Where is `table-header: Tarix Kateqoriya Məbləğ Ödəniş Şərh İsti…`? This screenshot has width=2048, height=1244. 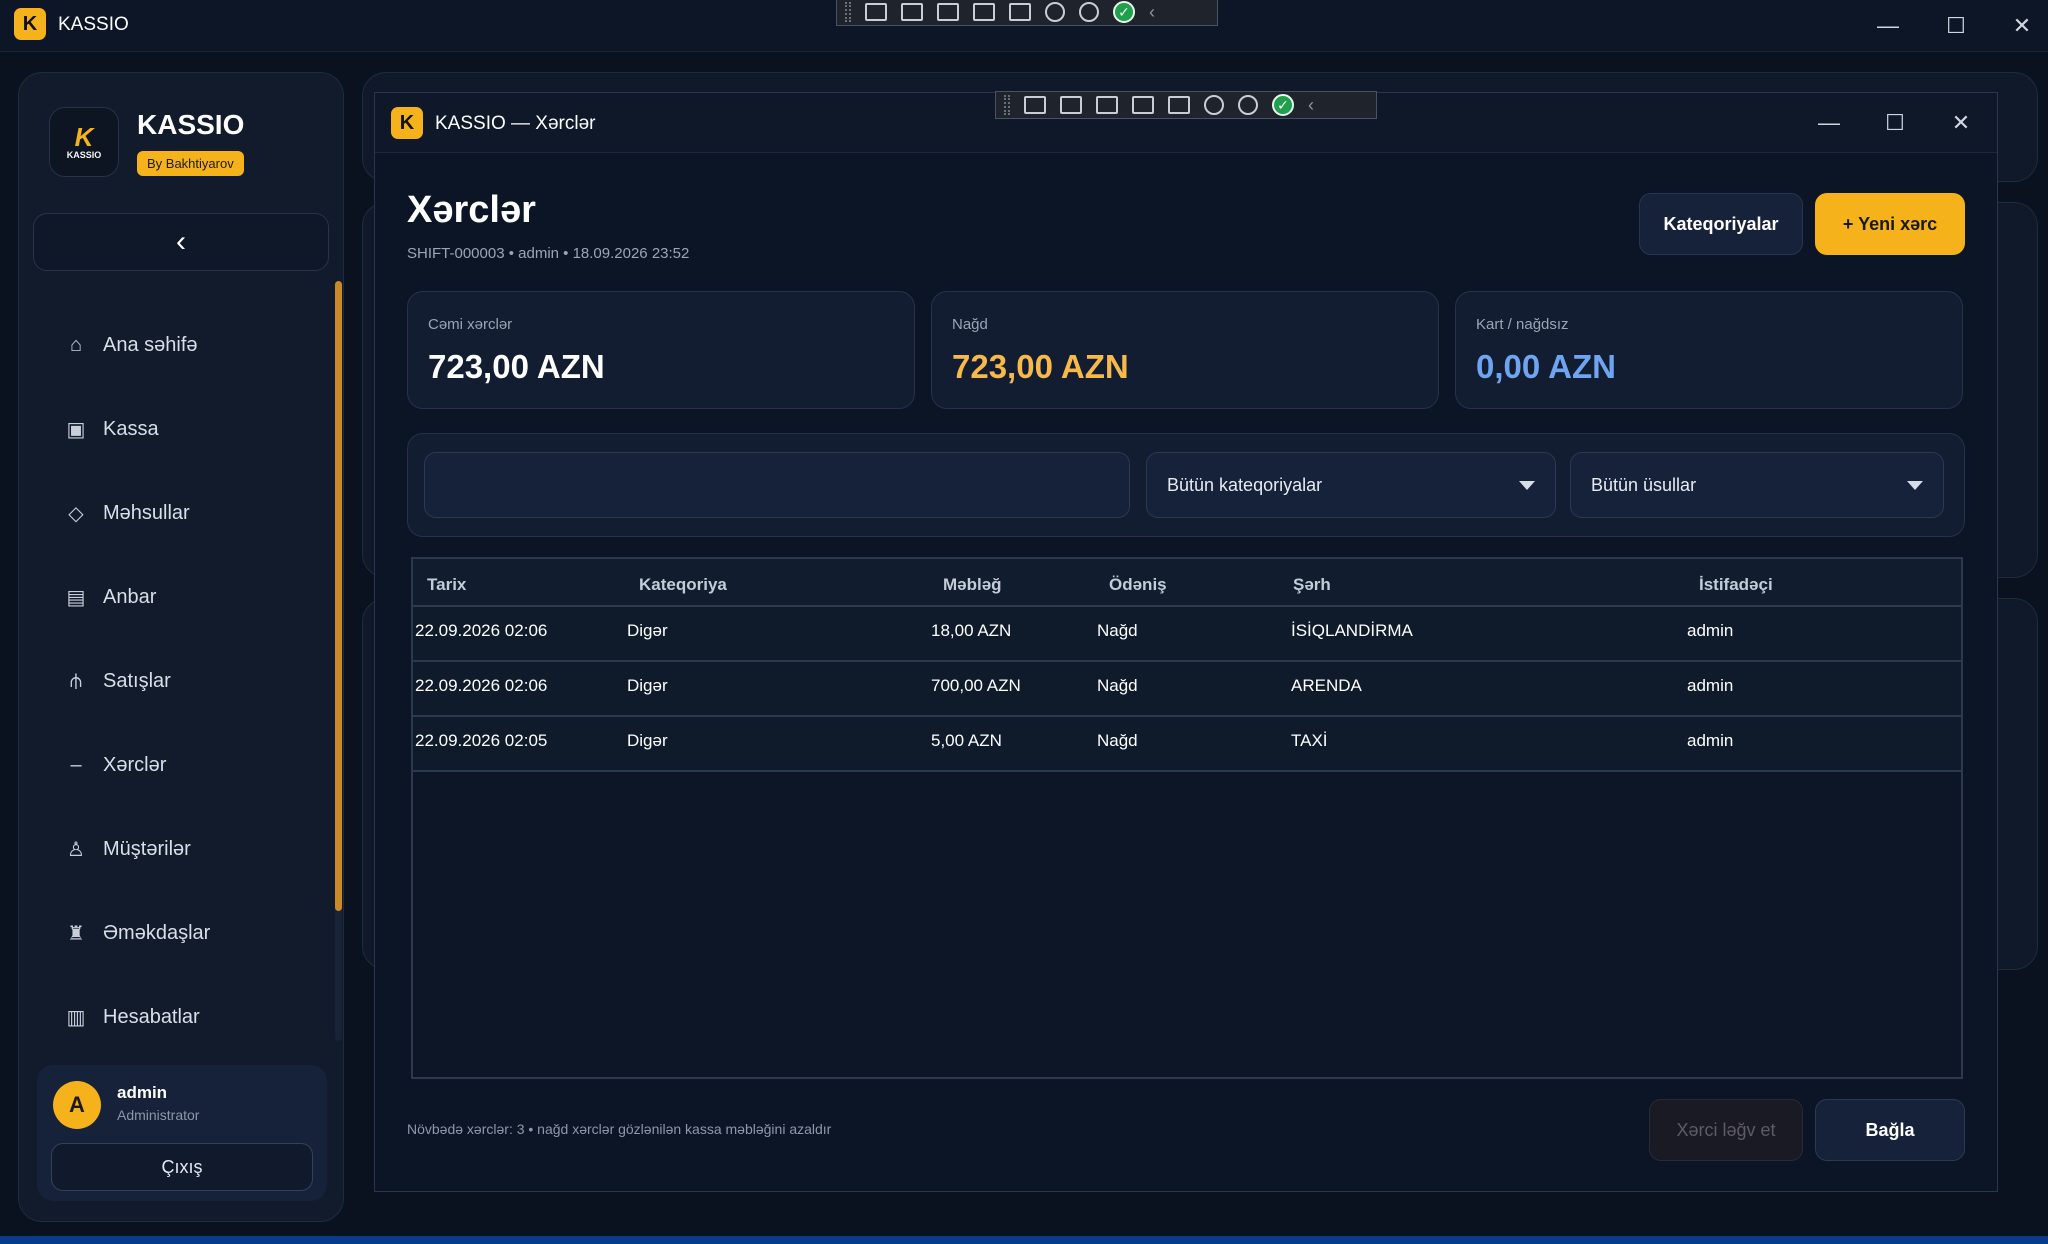
table-header: Tarix Kateqoriya Məbləğ Ödəniş Şərh İsti… is located at coordinates (1187, 583).